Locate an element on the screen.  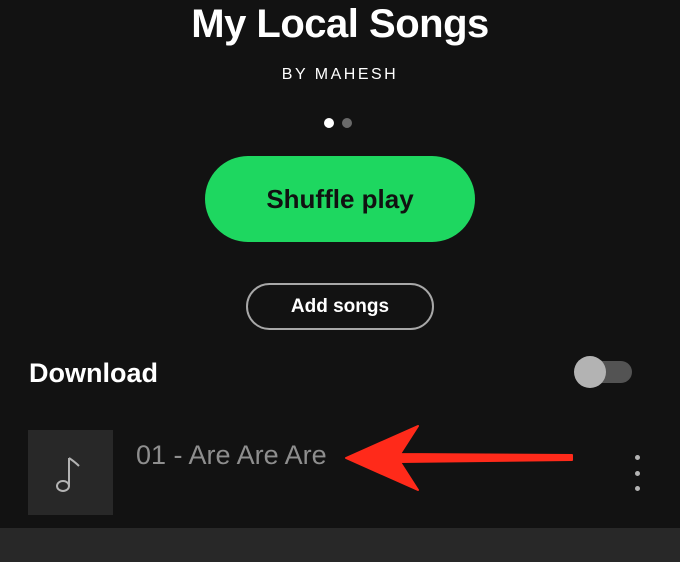
track-artwork is located at coordinates (70, 472).